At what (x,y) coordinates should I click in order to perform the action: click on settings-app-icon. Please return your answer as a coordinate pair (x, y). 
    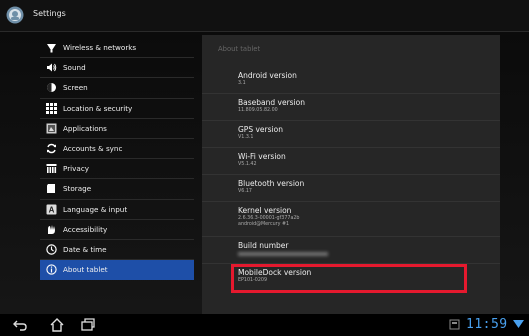
    Looking at the image, I should click on (15, 15).